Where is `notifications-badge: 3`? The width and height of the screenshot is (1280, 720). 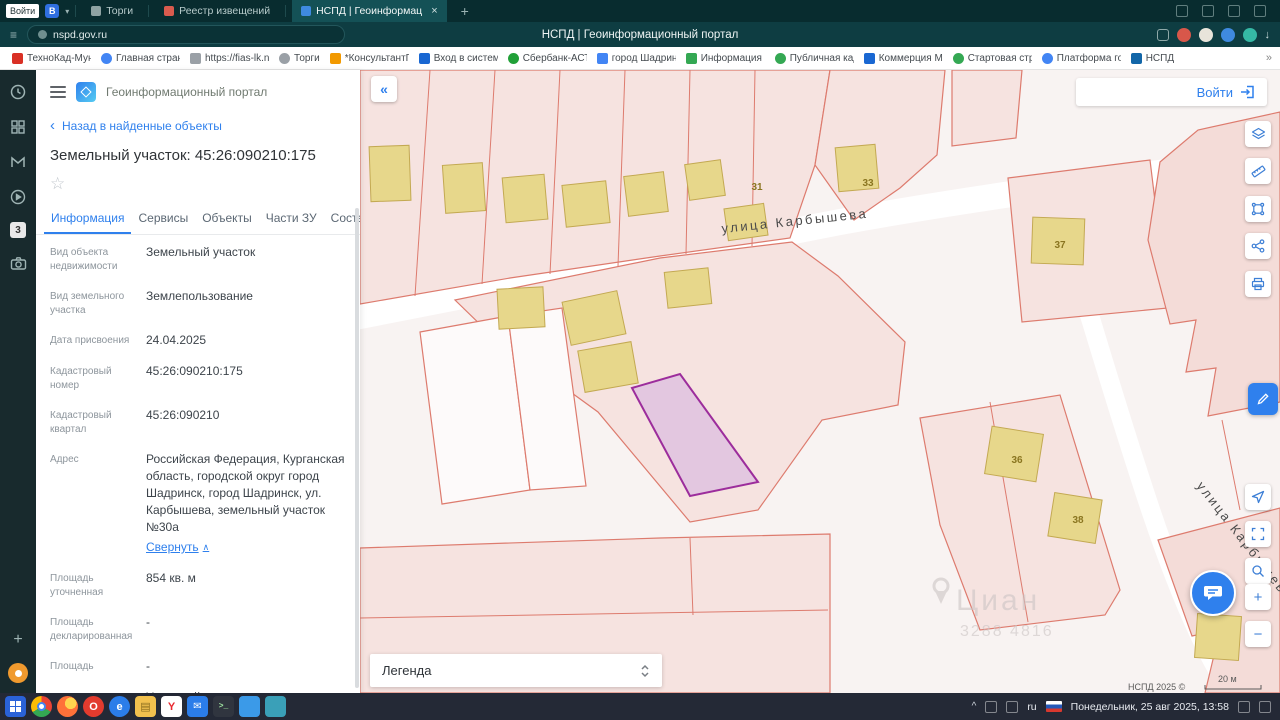 notifications-badge: 3 is located at coordinates (18, 230).